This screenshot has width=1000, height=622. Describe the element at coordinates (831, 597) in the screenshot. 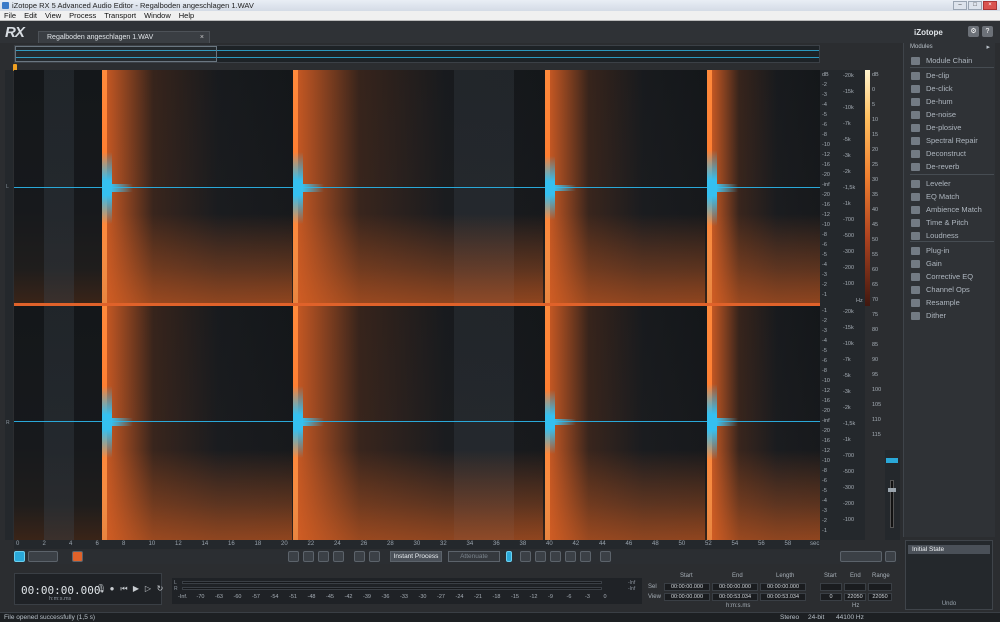

I see `view-freq-start-field: 0` at that location.